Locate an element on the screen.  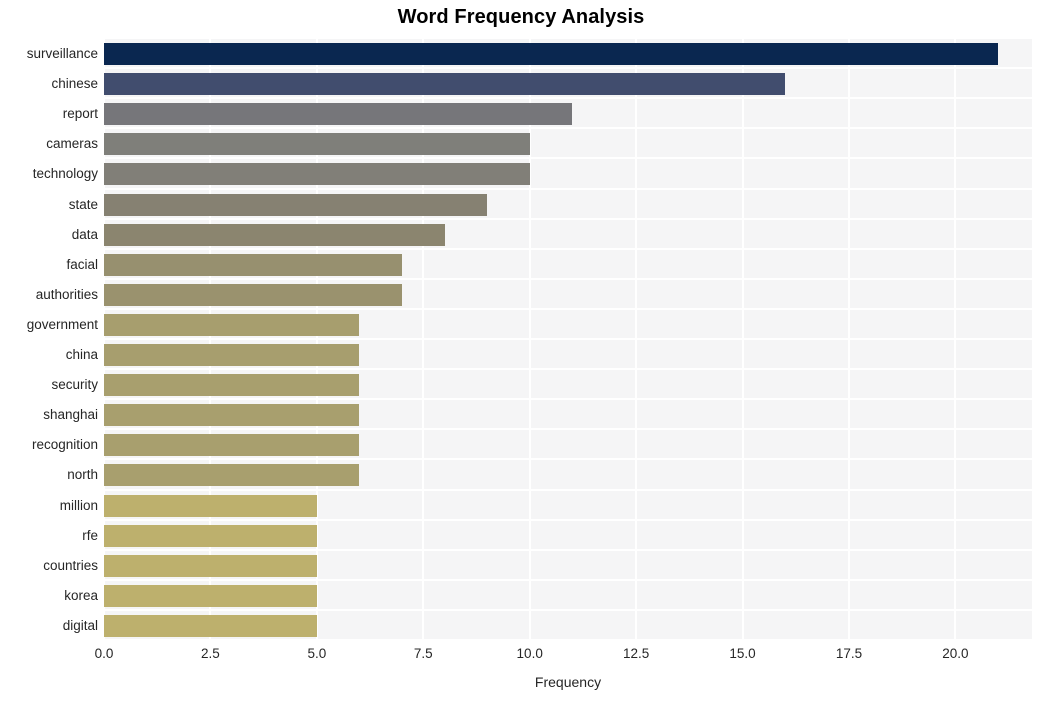
y-axis-tick-label: digital is located at coordinates (80, 625).